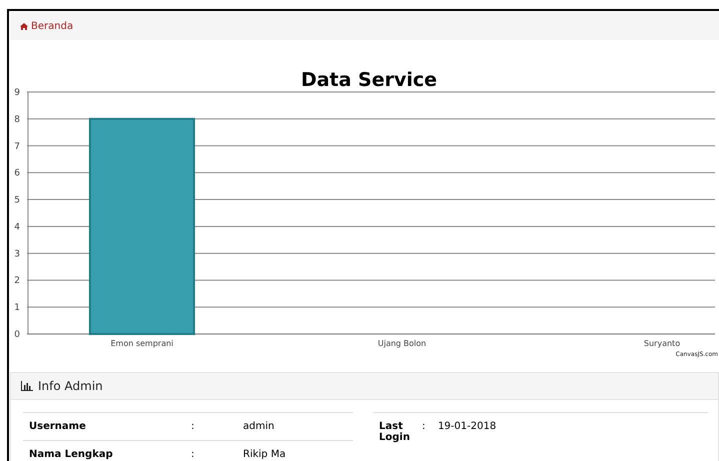  I want to click on axis-category-label: Emon semprani, so click(142, 343).